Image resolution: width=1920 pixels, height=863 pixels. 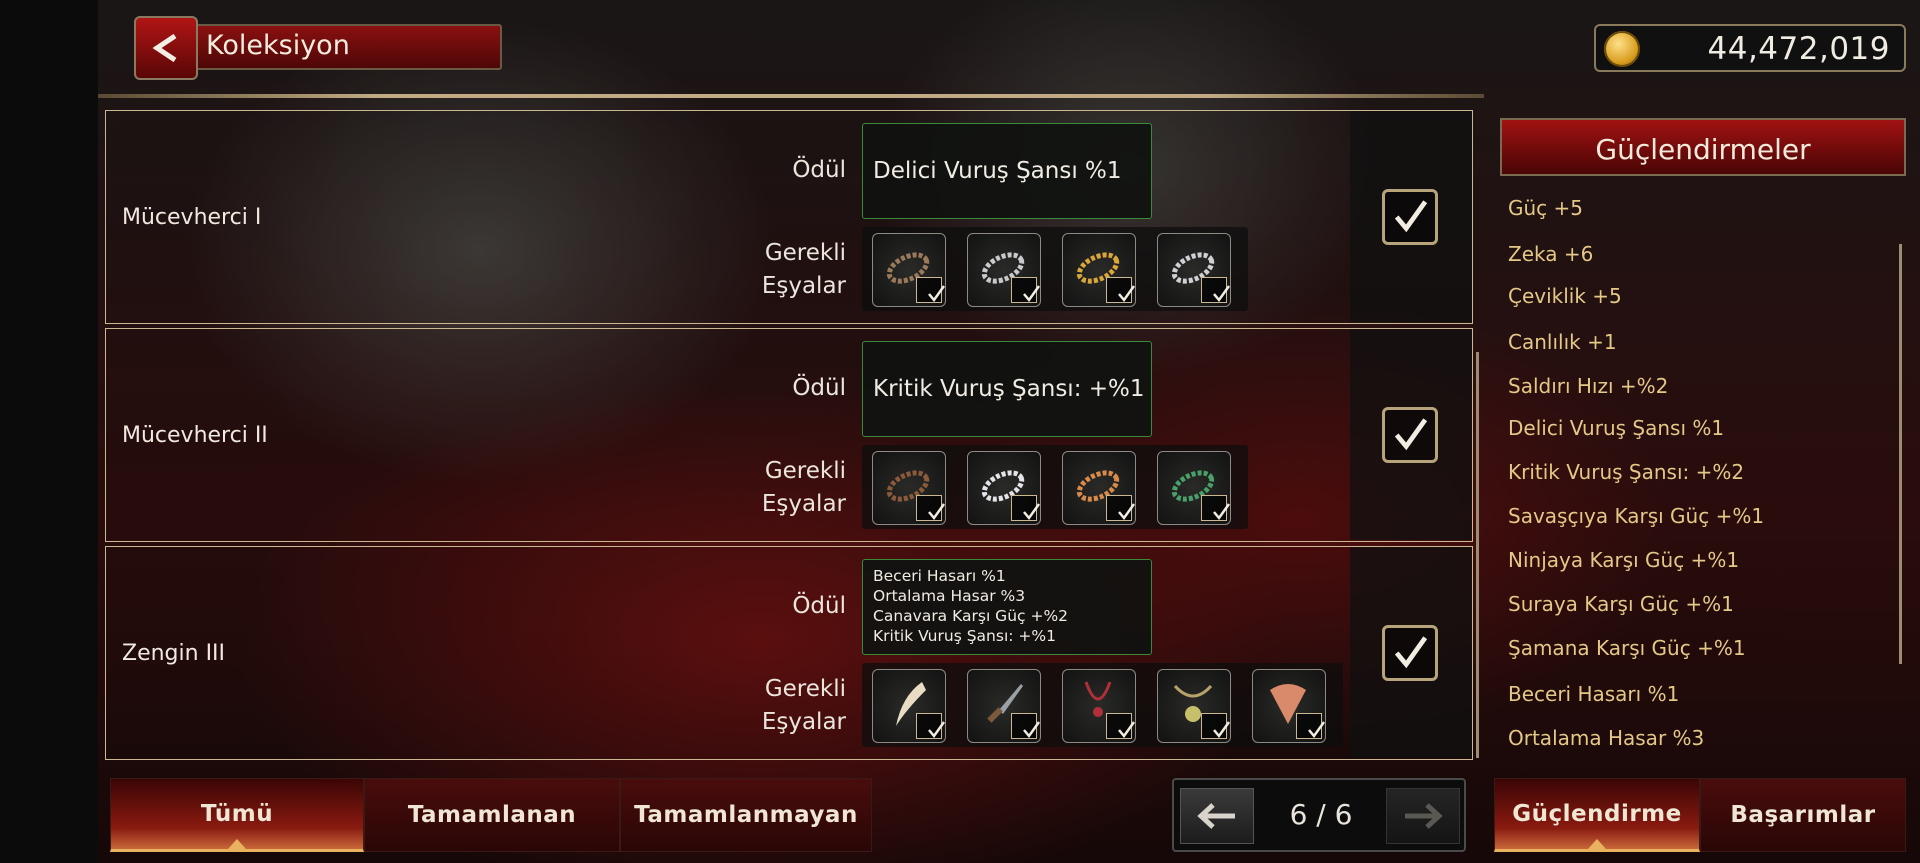 What do you see at coordinates (1703, 149) in the screenshot?
I see `boosts-panel-title: Güçlendirmeler` at bounding box center [1703, 149].